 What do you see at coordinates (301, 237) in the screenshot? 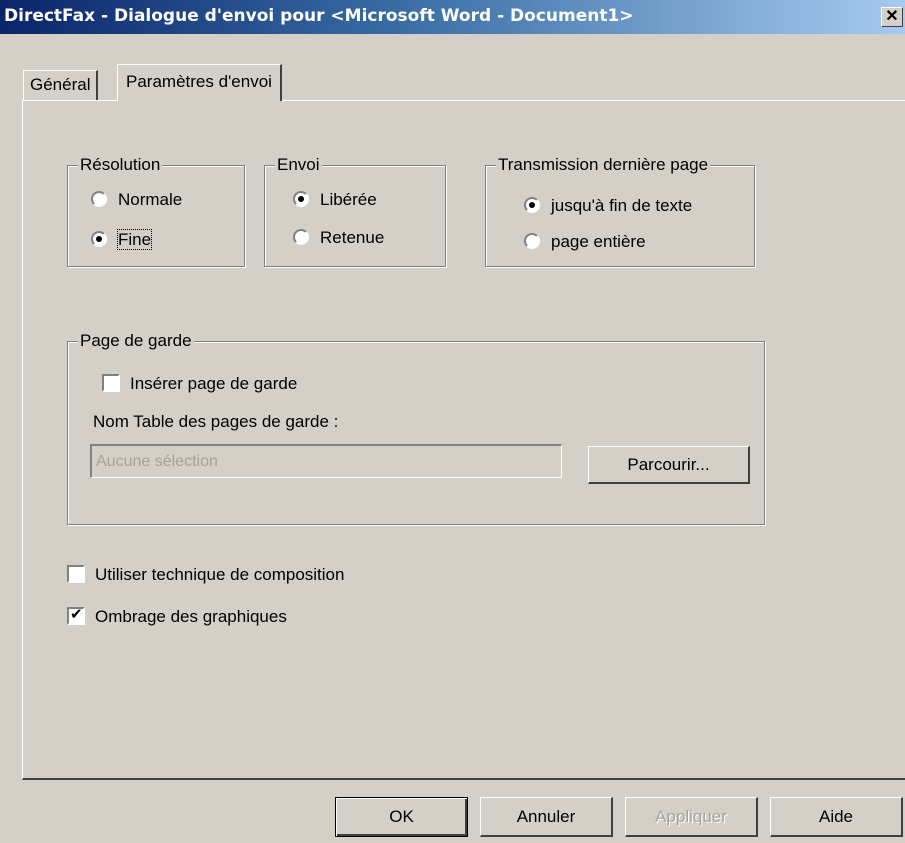
I see `radio-retenue-indicator` at bounding box center [301, 237].